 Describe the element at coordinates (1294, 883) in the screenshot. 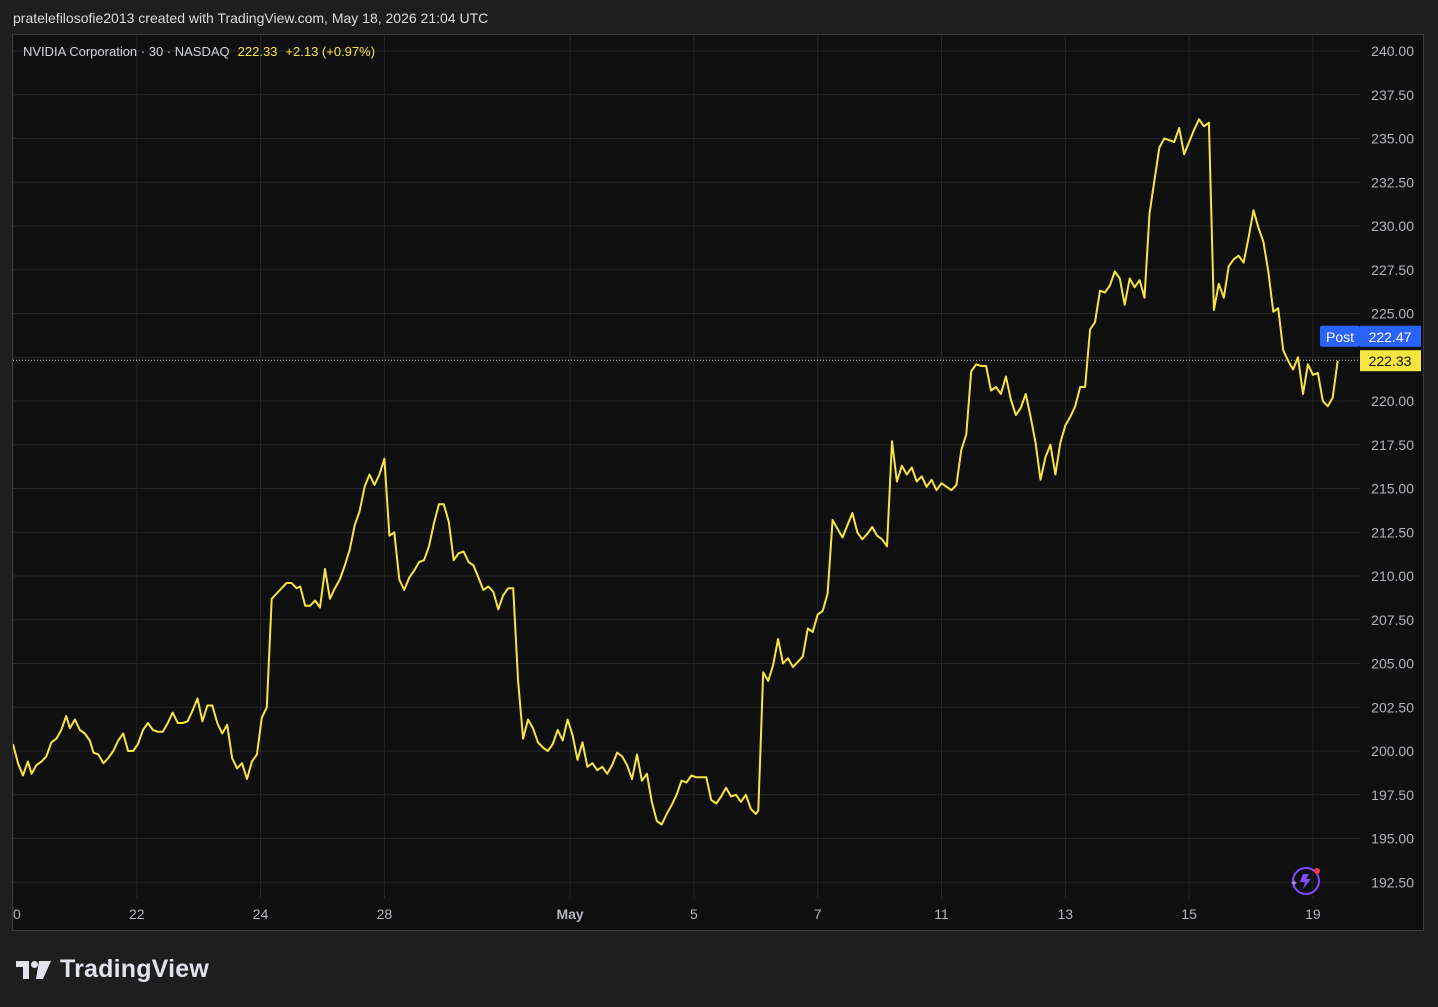

I see `sparkle-icon` at that location.